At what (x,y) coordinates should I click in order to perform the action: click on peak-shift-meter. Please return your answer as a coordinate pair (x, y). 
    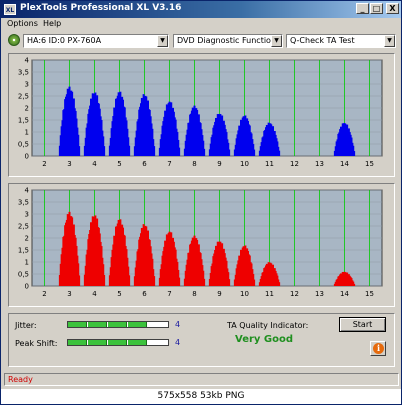
    Looking at the image, I should click on (118, 342).